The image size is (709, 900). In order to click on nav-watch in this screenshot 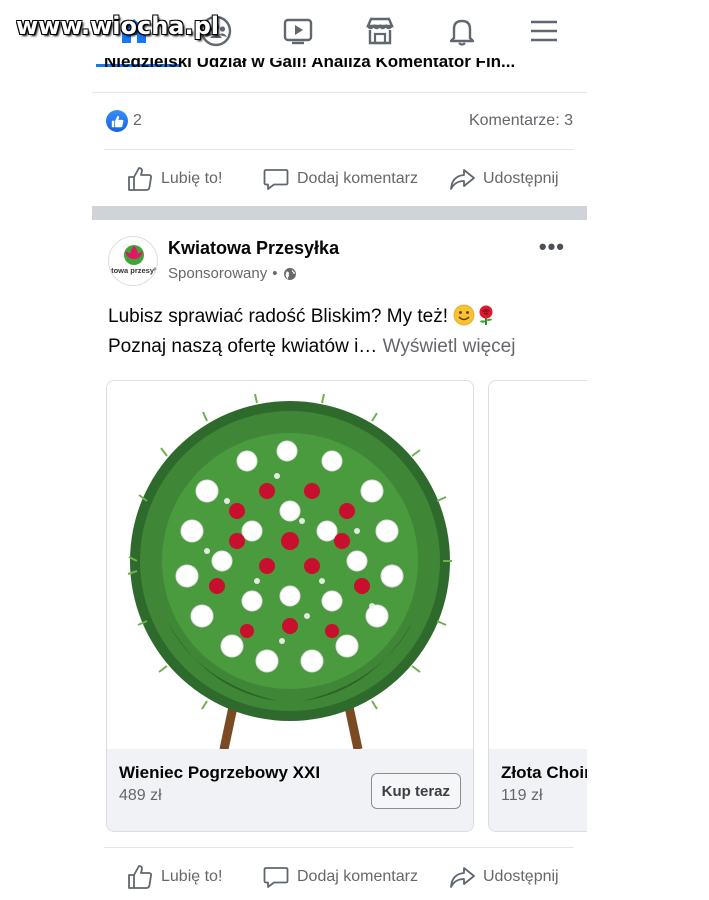, I will do `click(298, 37)`.